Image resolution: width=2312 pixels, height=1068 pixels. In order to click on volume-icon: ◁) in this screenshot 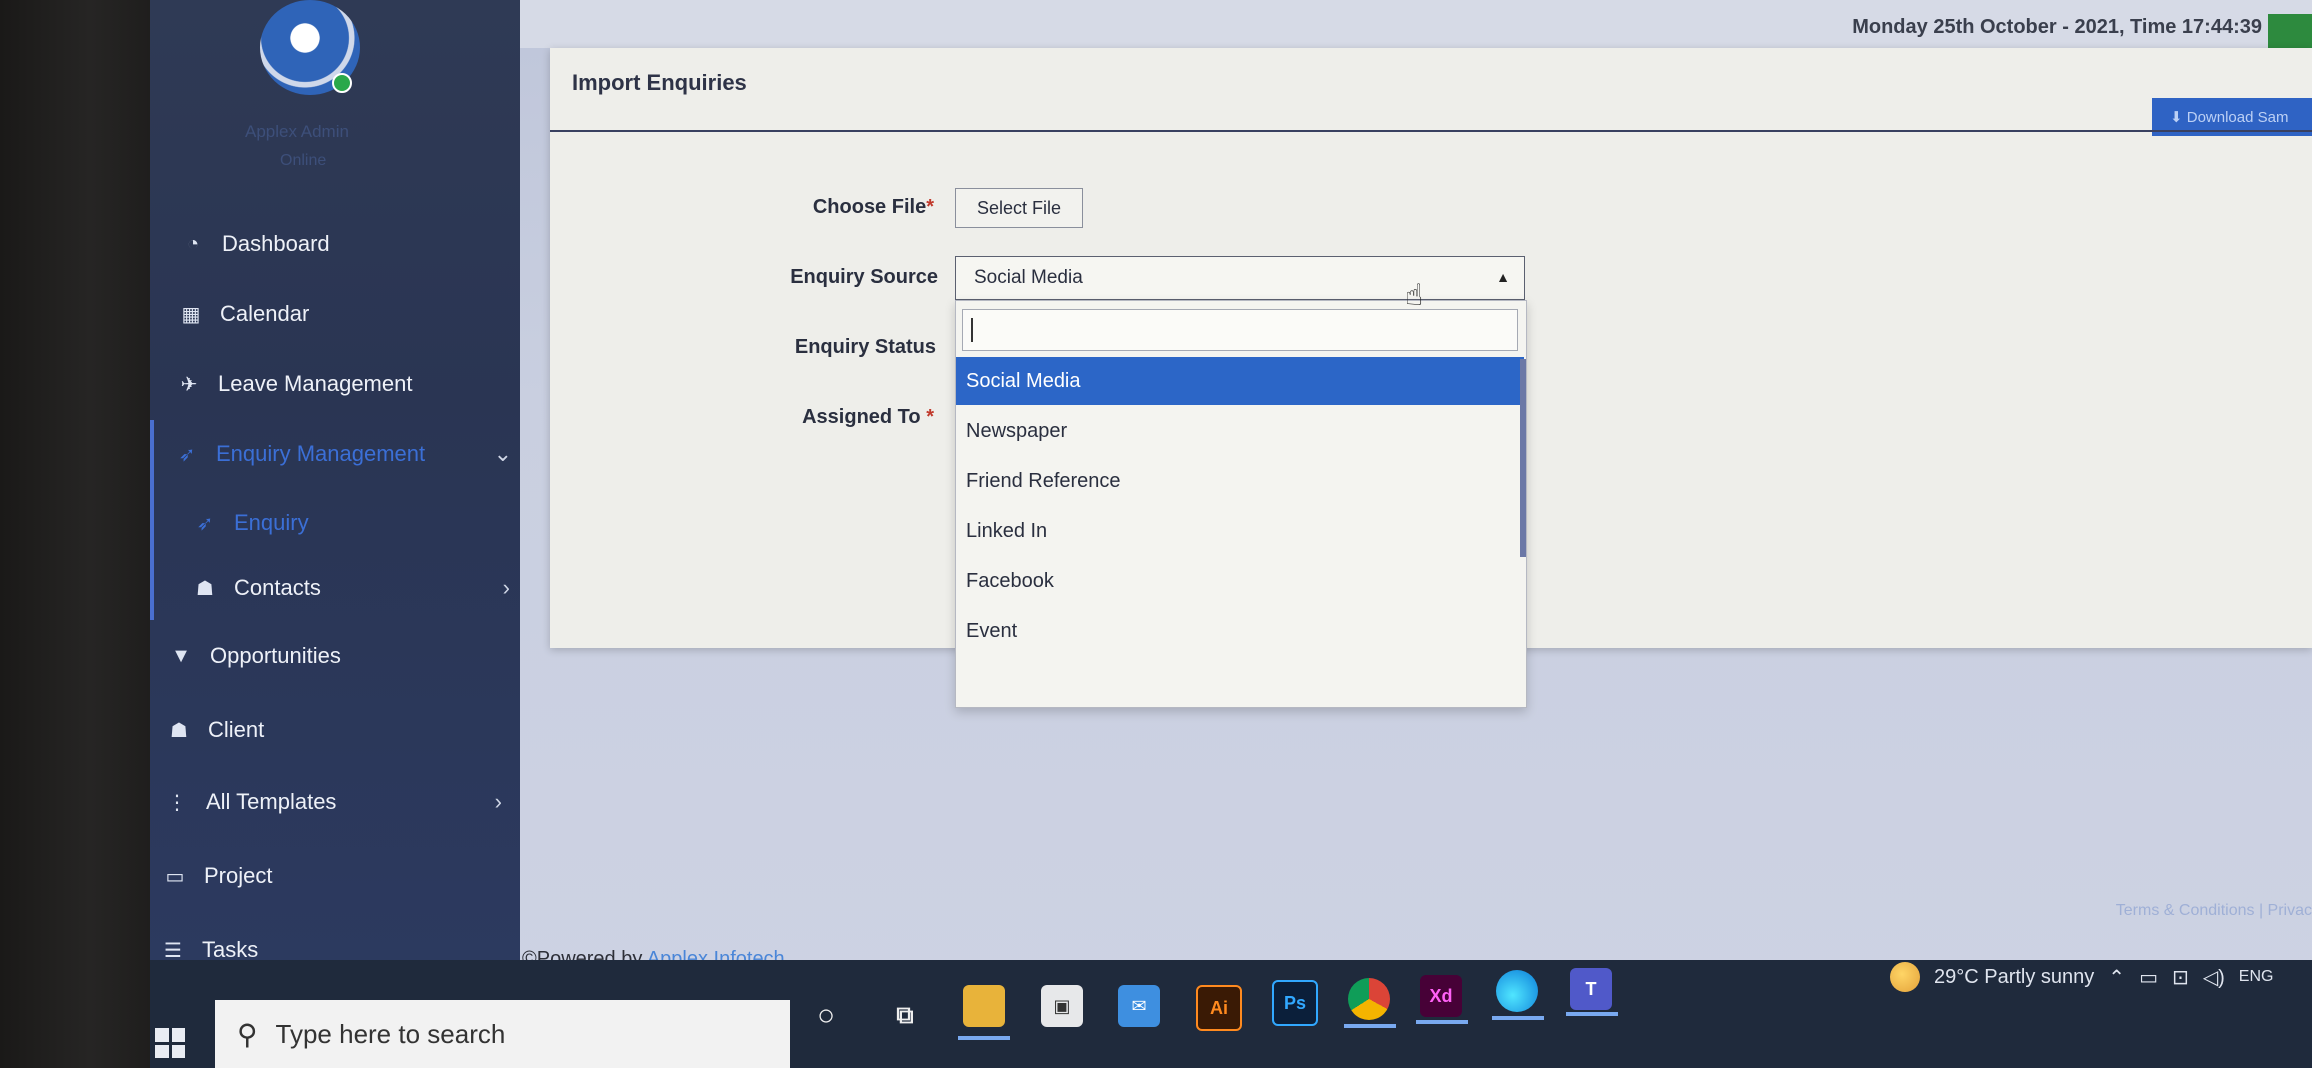, I will do `click(2214, 977)`.